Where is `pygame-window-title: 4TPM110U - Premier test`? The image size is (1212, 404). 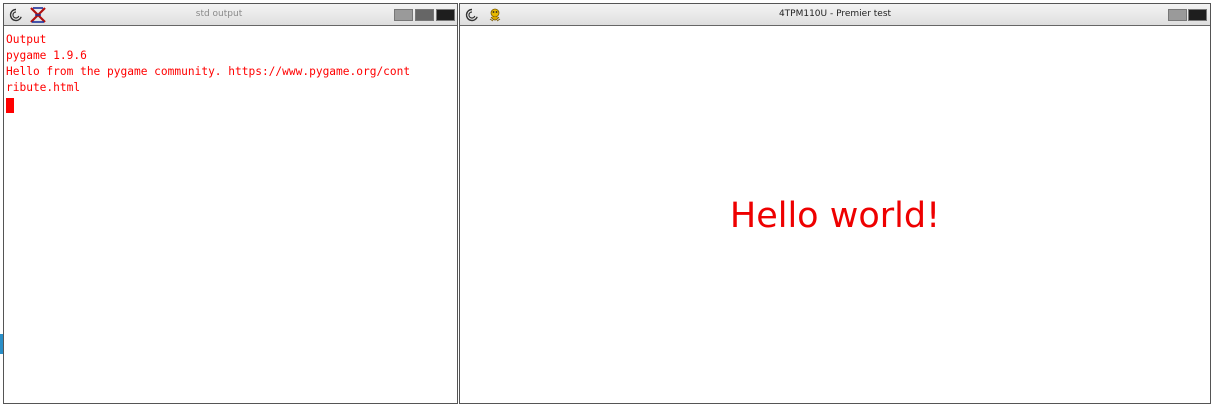
pygame-window-title: 4TPM110U - Premier test is located at coordinates (835, 14).